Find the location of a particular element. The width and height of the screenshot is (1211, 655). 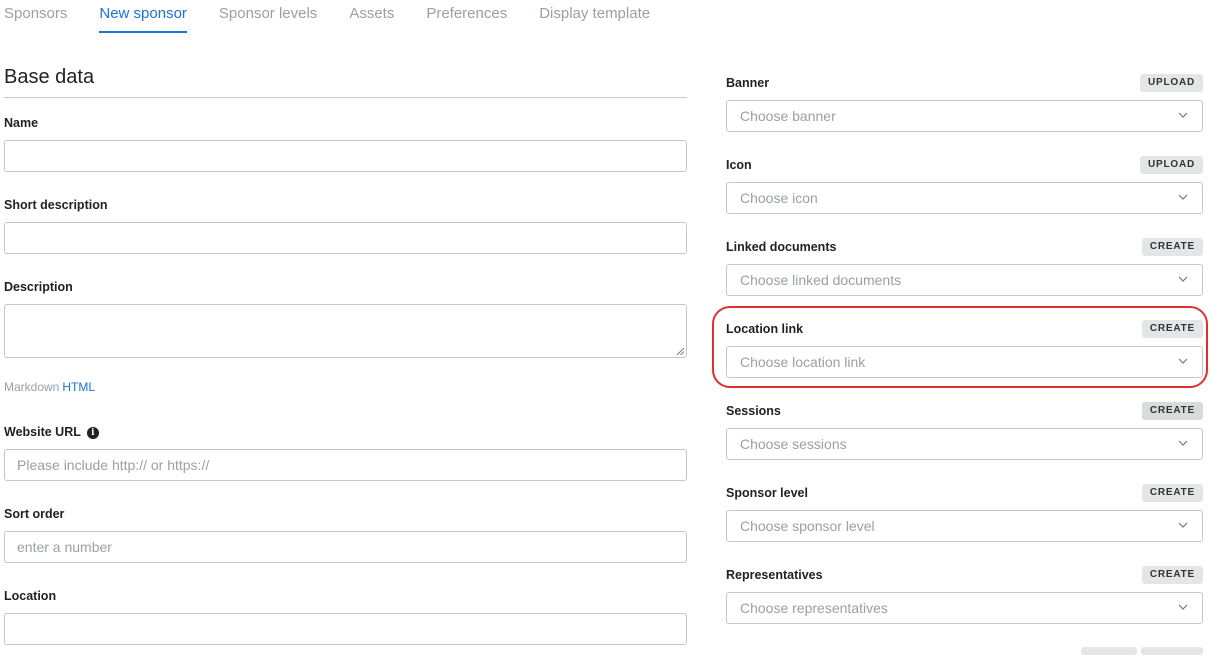

sponsor-level-select: Choose sponsor level is located at coordinates (964, 526).